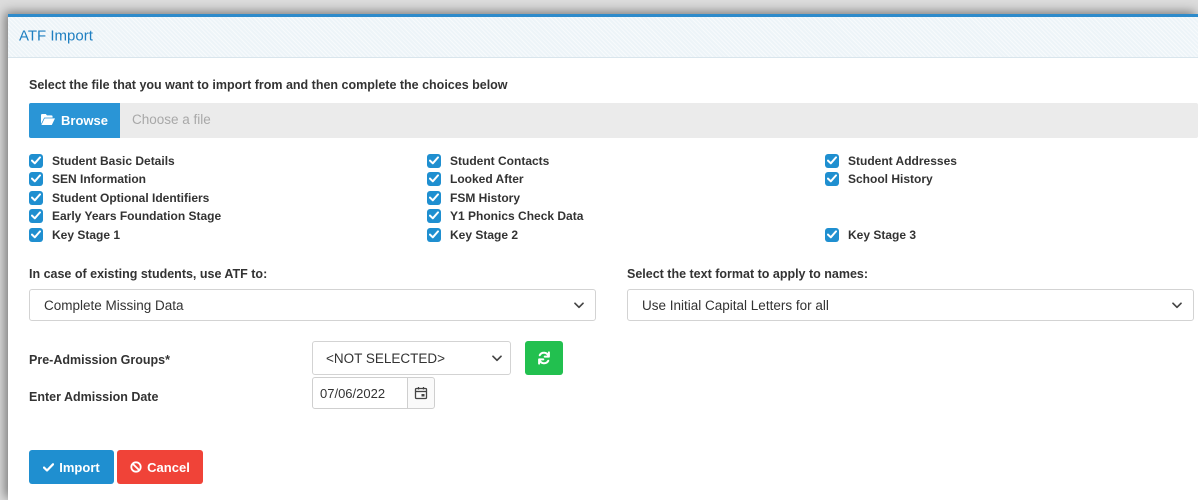 This screenshot has width=1198, height=500. I want to click on folder-open-icon, so click(48, 120).